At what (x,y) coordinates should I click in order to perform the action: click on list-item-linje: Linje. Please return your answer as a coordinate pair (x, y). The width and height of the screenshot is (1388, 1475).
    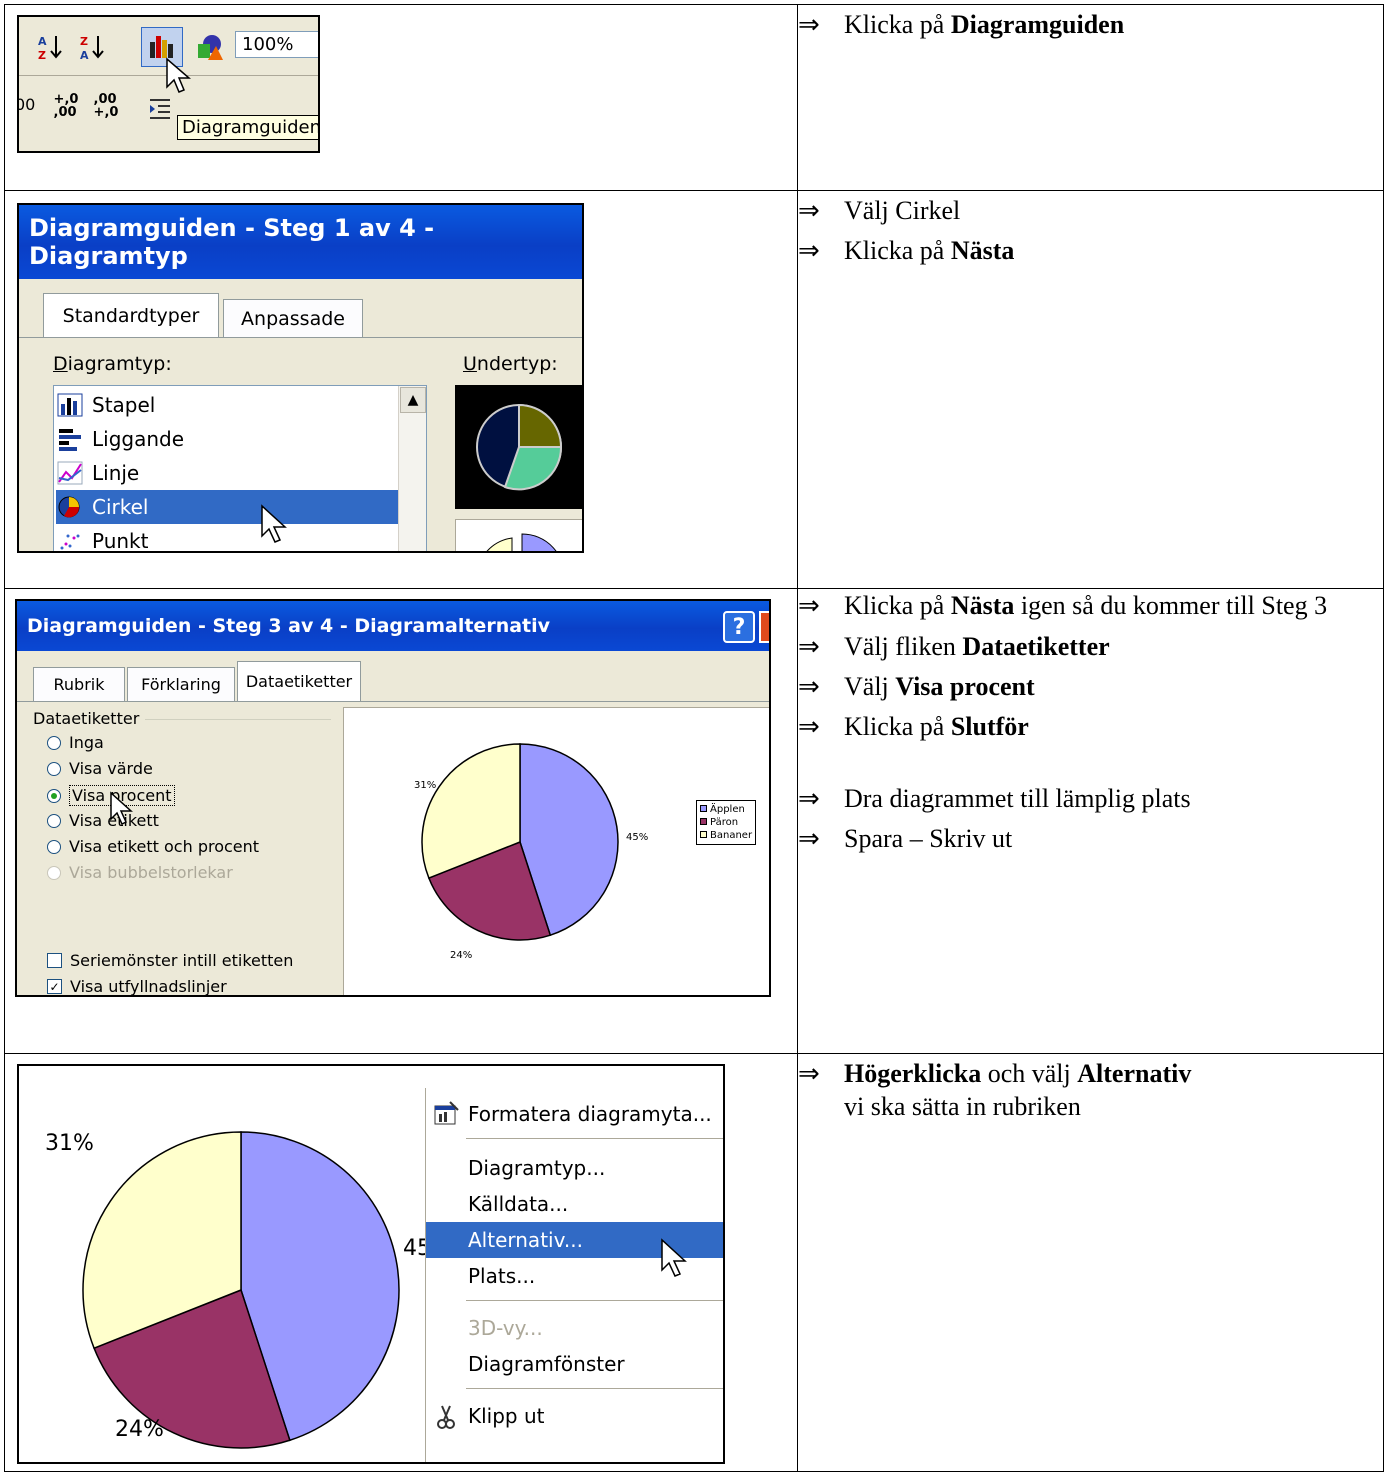
    Looking at the image, I should click on (240, 473).